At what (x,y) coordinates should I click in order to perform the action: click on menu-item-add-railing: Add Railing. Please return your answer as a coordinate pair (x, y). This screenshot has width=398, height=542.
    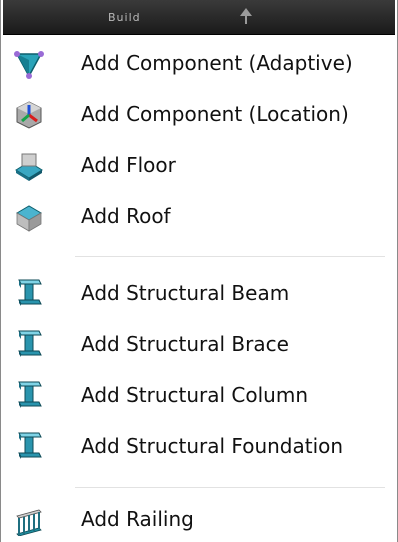
    Looking at the image, I should click on (199, 520).